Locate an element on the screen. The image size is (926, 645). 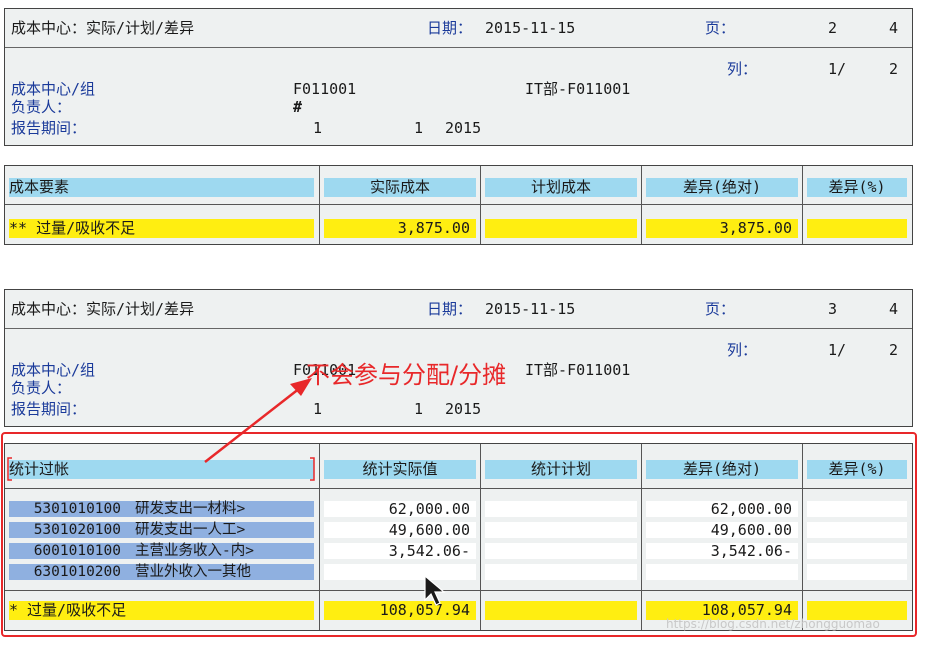
annotation-arrow-icon is located at coordinates (258, 420).